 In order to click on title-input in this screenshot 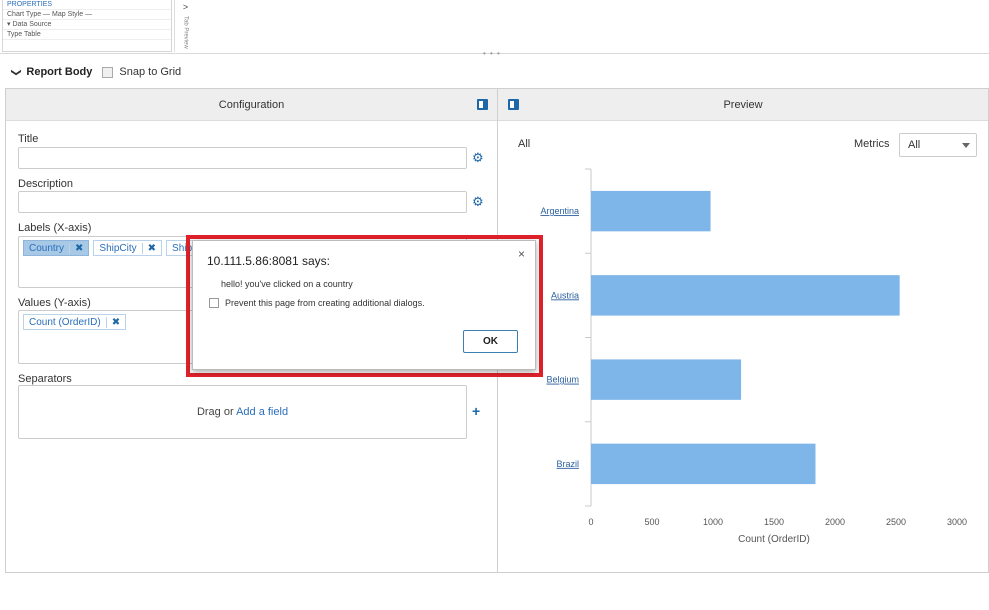, I will do `click(242, 158)`.